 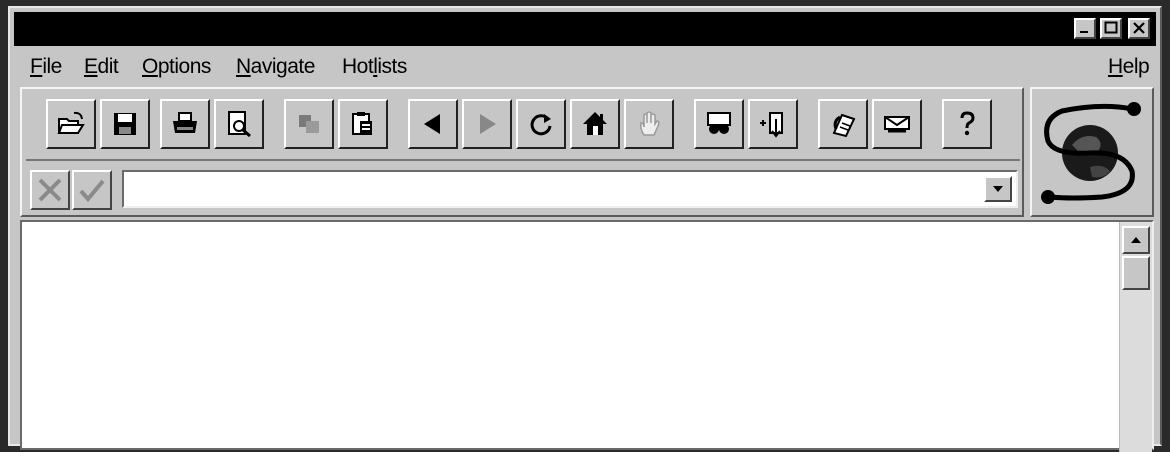 What do you see at coordinates (585, 66) in the screenshot?
I see `menu-bar: File Edit Options Navigate Hotlists Help` at bounding box center [585, 66].